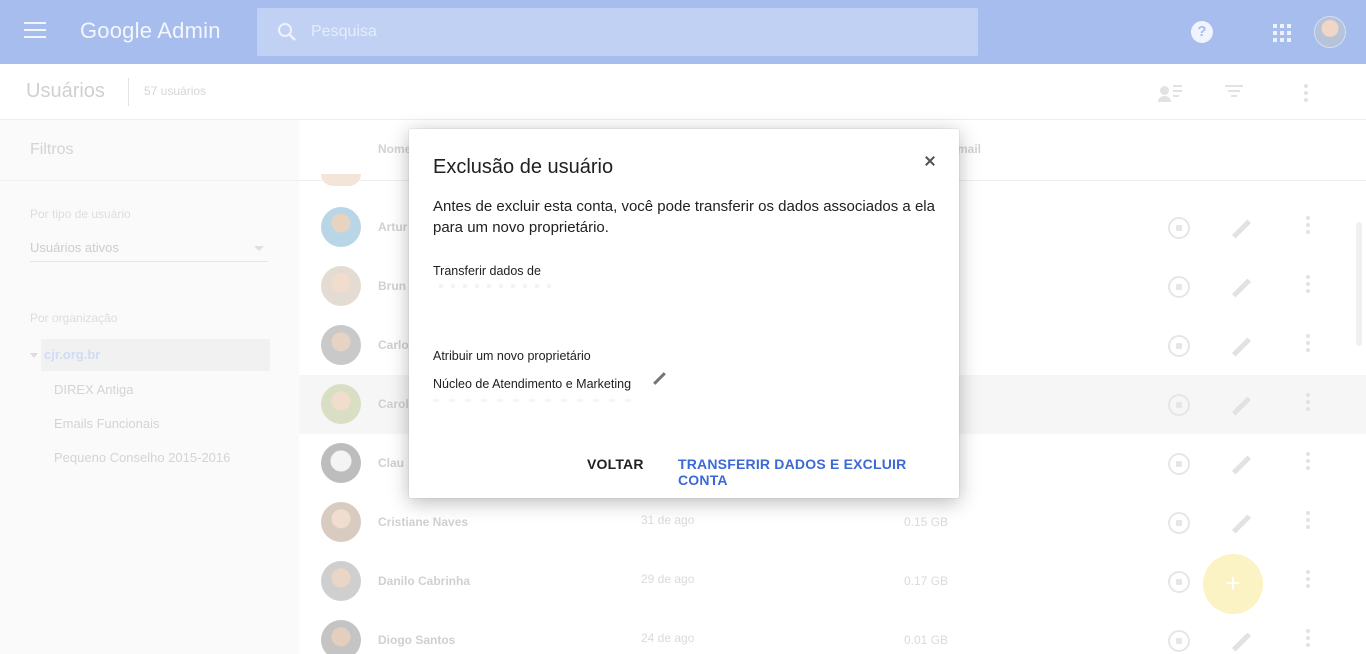 The height and width of the screenshot is (654, 1366). I want to click on transfer-and-delete-button: TRANSFERIR DADOS E EXCLUIR CONTA, so click(818, 472).